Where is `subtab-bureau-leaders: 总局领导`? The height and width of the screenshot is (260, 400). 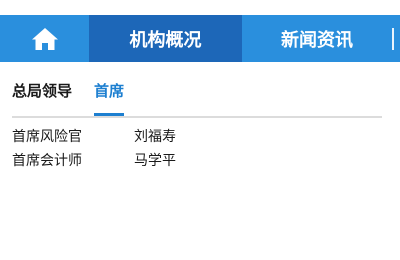
subtab-bureau-leaders: 总局领导 is located at coordinates (42, 91).